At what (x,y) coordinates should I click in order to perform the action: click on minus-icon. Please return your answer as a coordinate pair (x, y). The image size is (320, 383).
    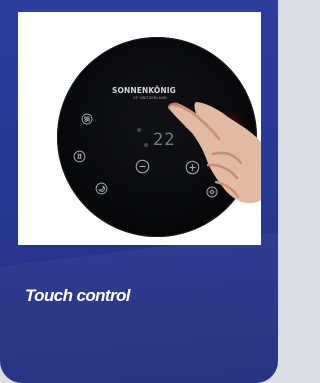
    Looking at the image, I should click on (142, 166).